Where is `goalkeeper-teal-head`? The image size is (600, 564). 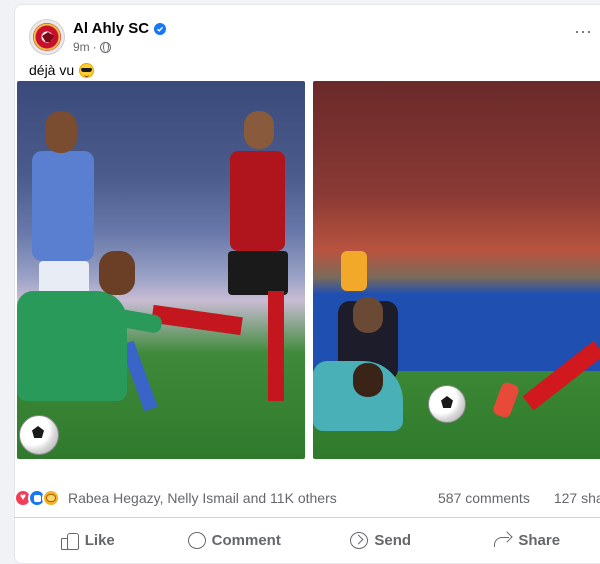
goalkeeper-teal-head is located at coordinates (368, 380).